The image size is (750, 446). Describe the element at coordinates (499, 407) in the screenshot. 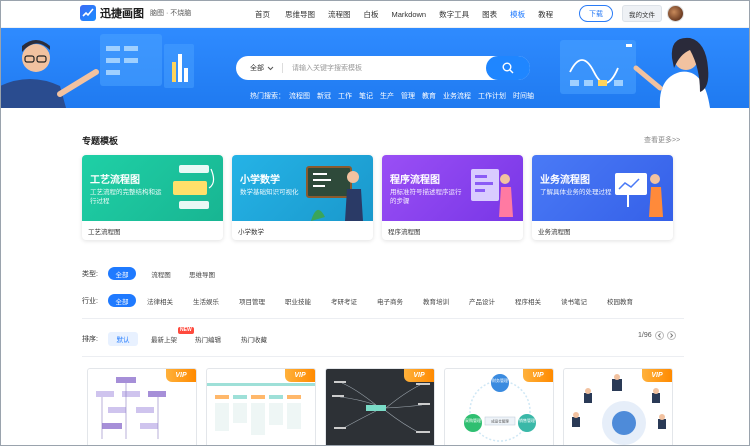

I see `template-card: 财务管理 采购管理 销售管理 成品仓管理 VIP` at that location.